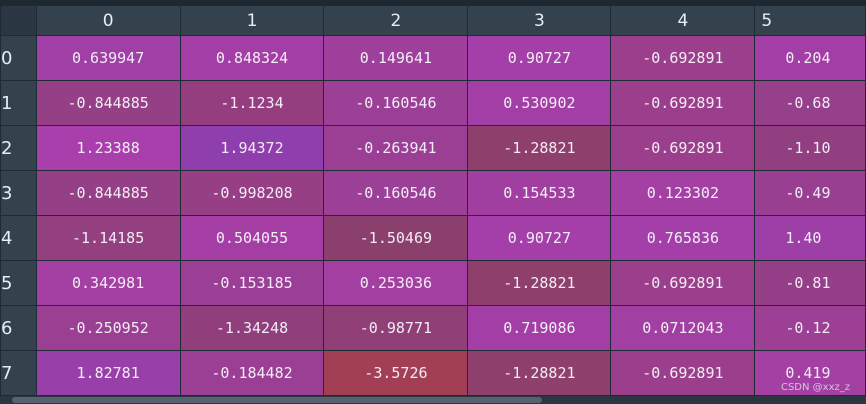 Image resolution: width=866 pixels, height=404 pixels. I want to click on row-header-5: 5, so click(18, 283).